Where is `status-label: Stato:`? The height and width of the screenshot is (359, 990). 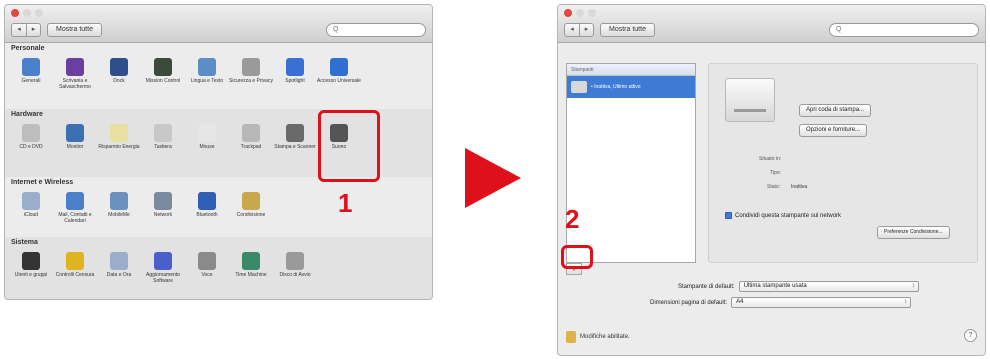
status-label: Stato: is located at coordinates (774, 187).